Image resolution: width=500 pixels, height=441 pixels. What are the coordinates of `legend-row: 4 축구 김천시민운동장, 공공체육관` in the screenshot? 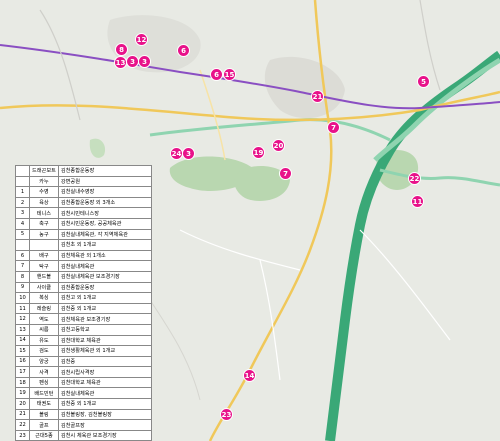 It's located at (84, 223).